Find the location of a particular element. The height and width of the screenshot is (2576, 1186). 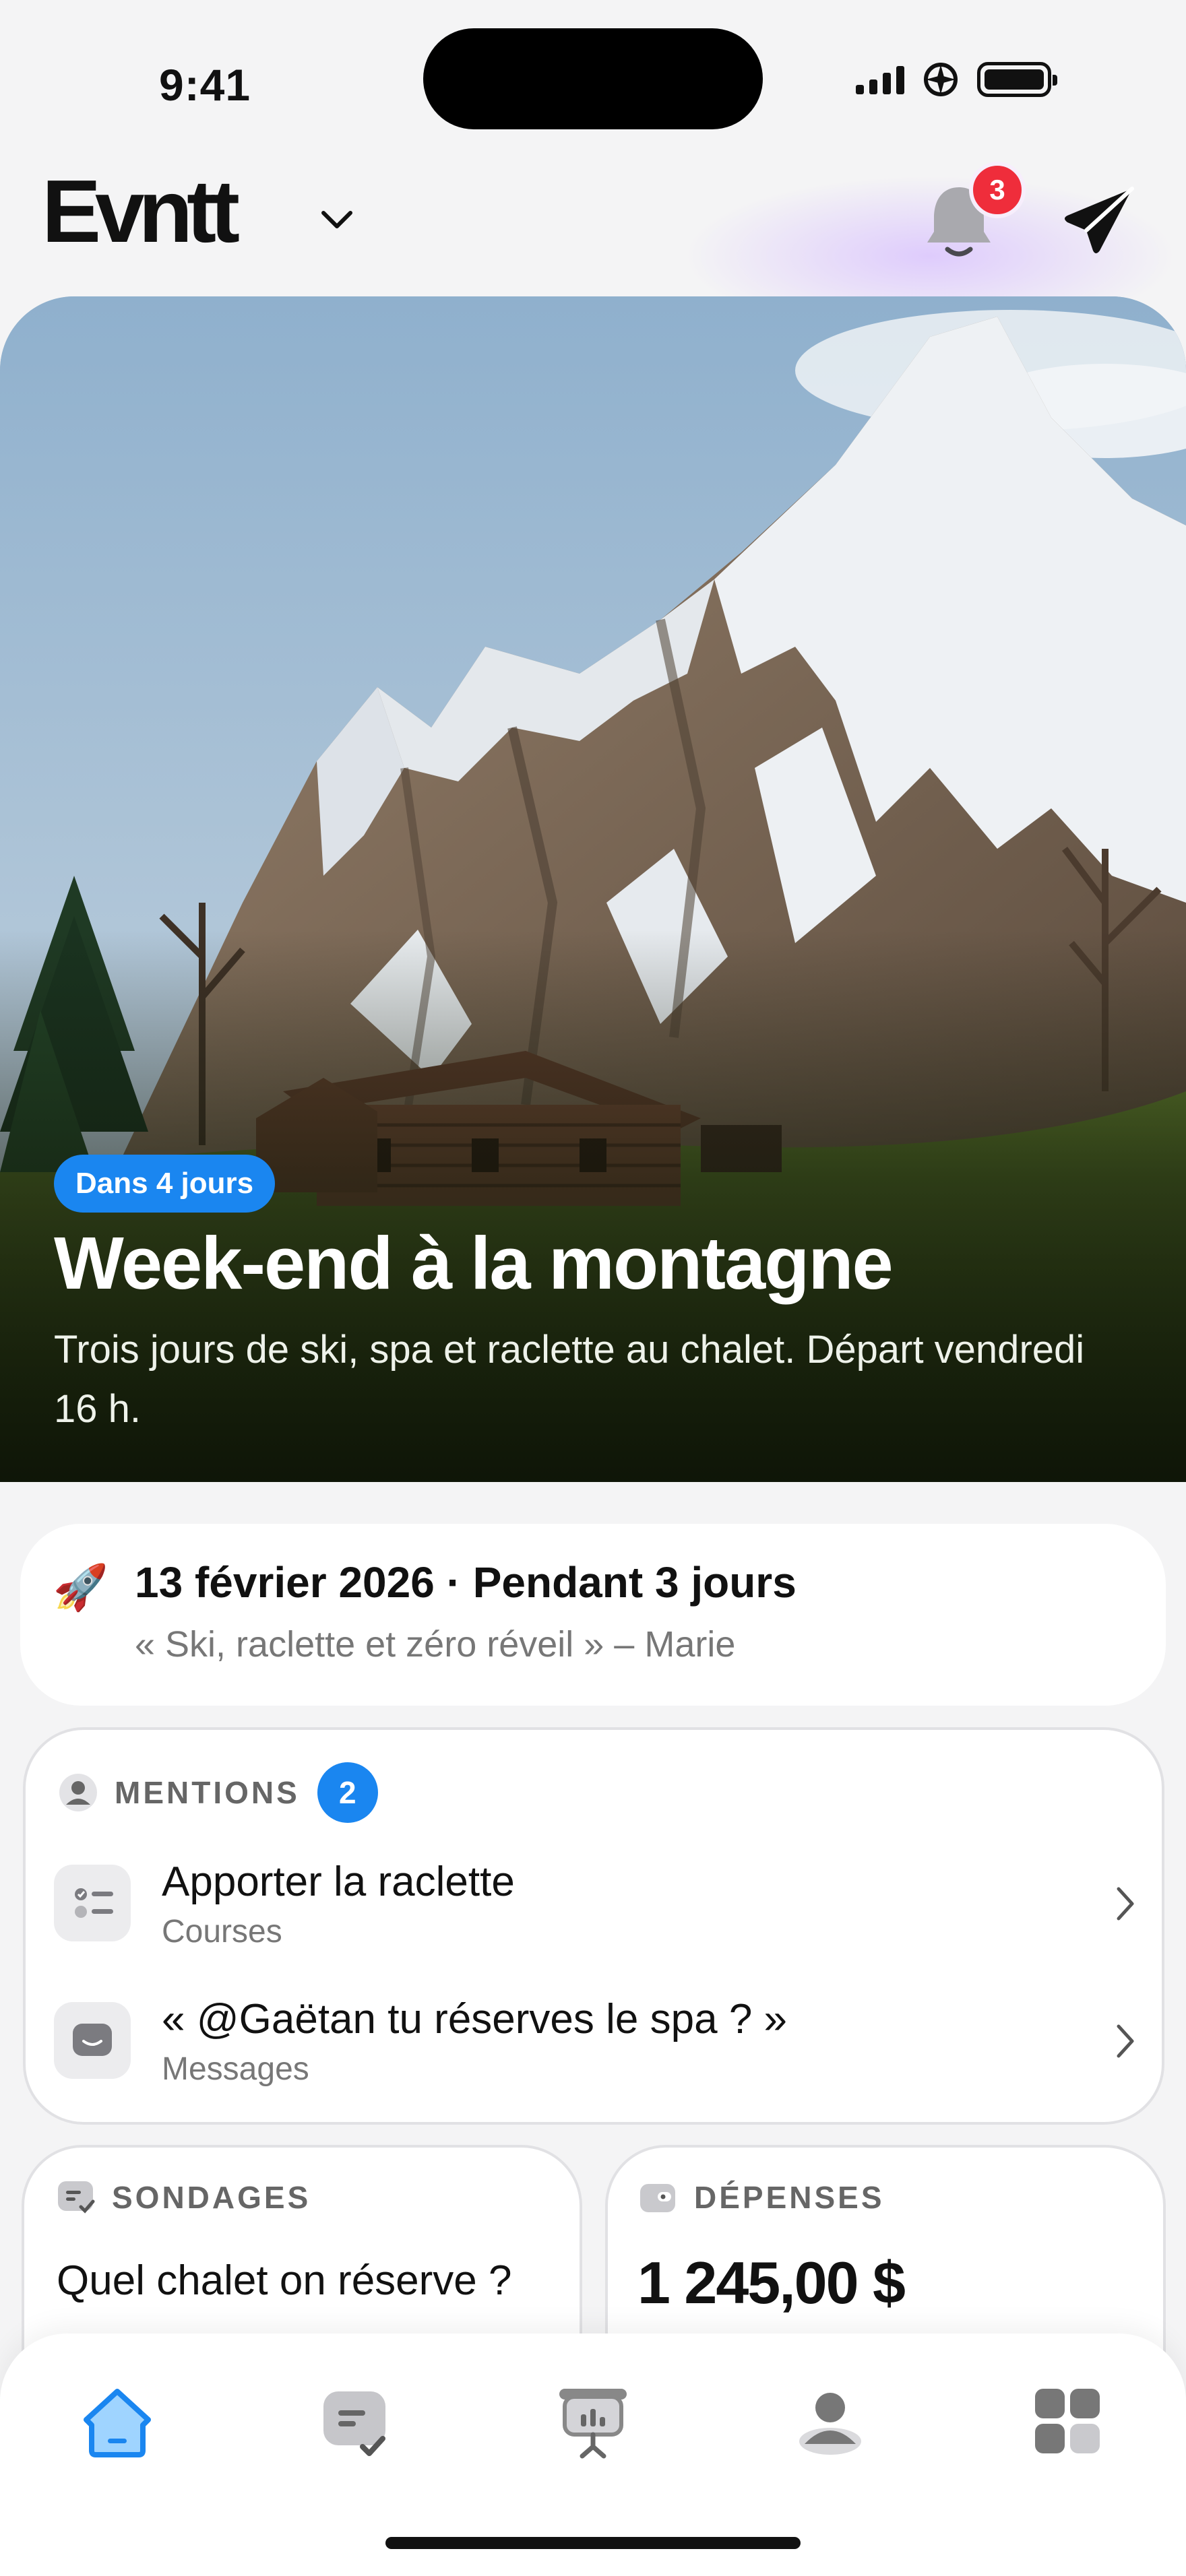

expenses-header: DÉPENSES is located at coordinates (761, 2198).